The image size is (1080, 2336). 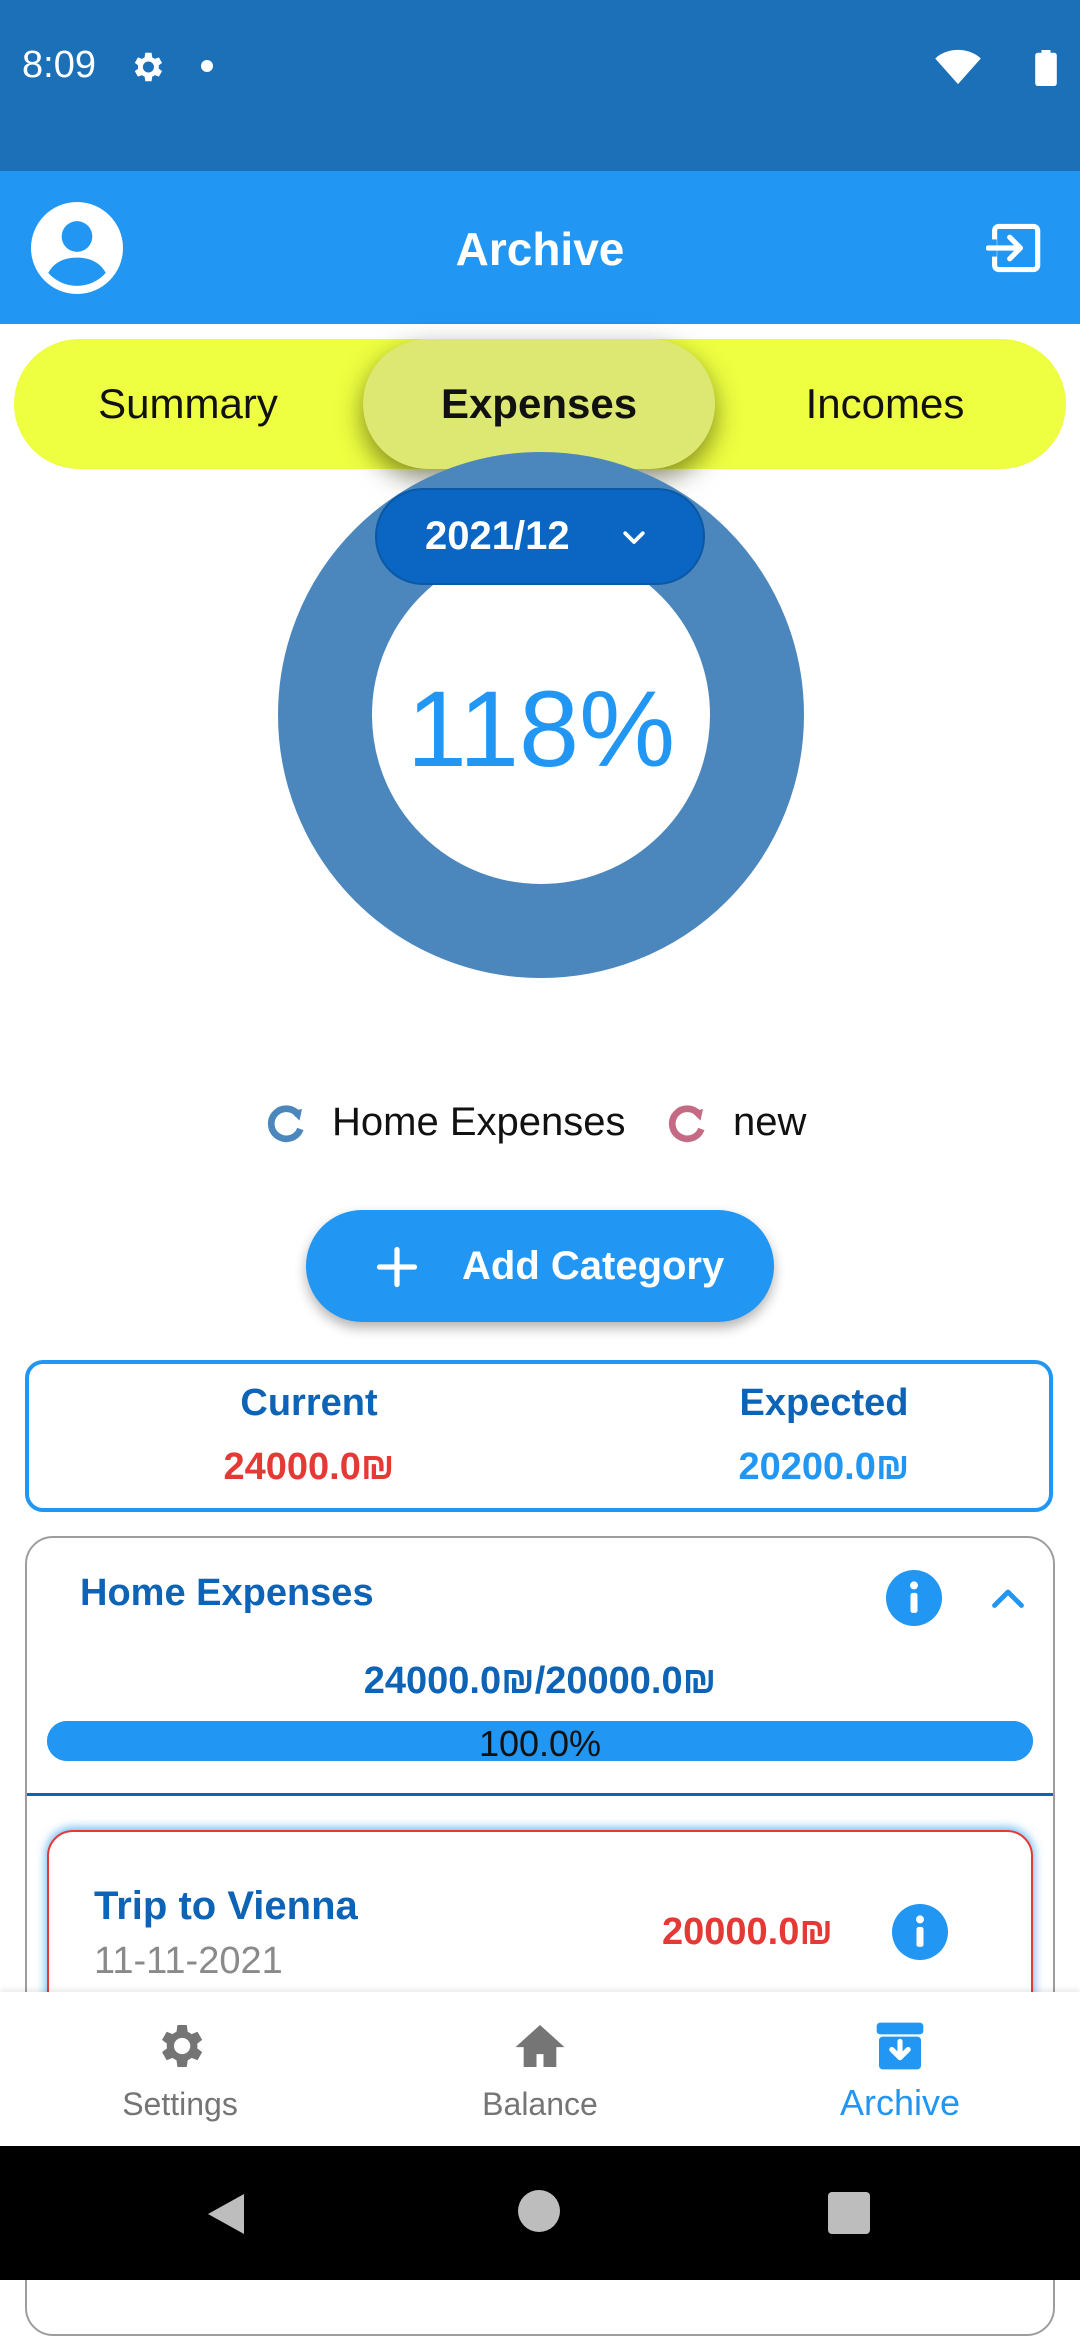 I want to click on expected-value: 20200.0₪, so click(x=824, y=1467).